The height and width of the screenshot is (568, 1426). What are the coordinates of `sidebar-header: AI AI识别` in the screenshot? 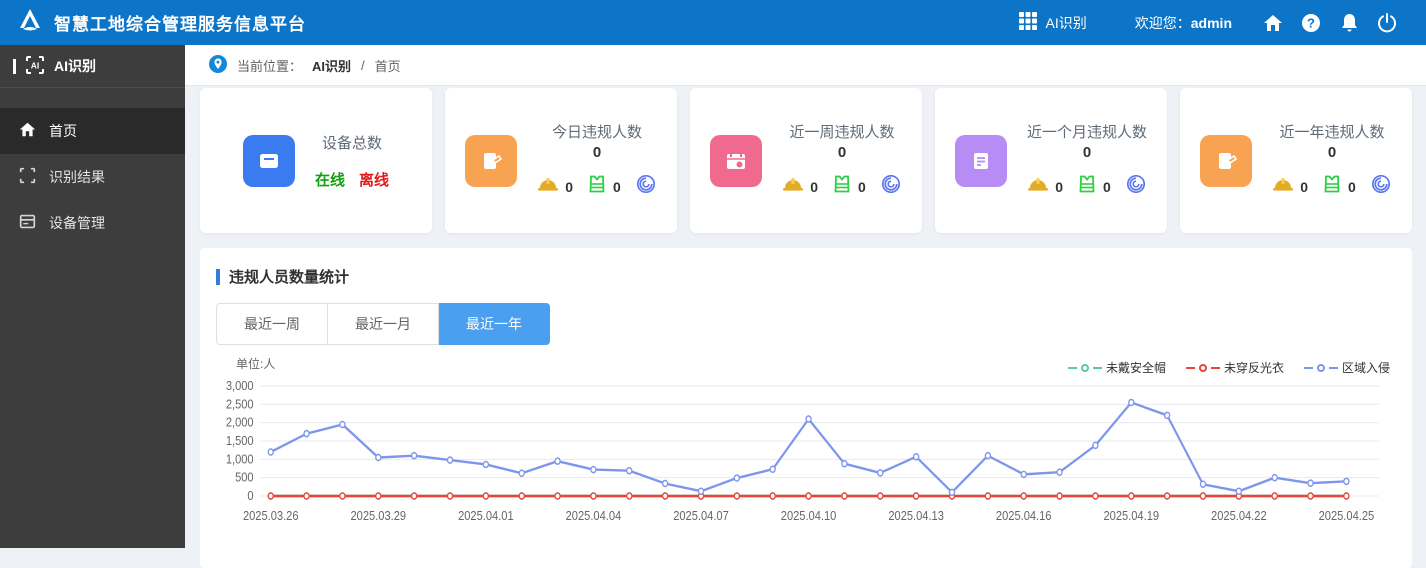 It's located at (92, 66).